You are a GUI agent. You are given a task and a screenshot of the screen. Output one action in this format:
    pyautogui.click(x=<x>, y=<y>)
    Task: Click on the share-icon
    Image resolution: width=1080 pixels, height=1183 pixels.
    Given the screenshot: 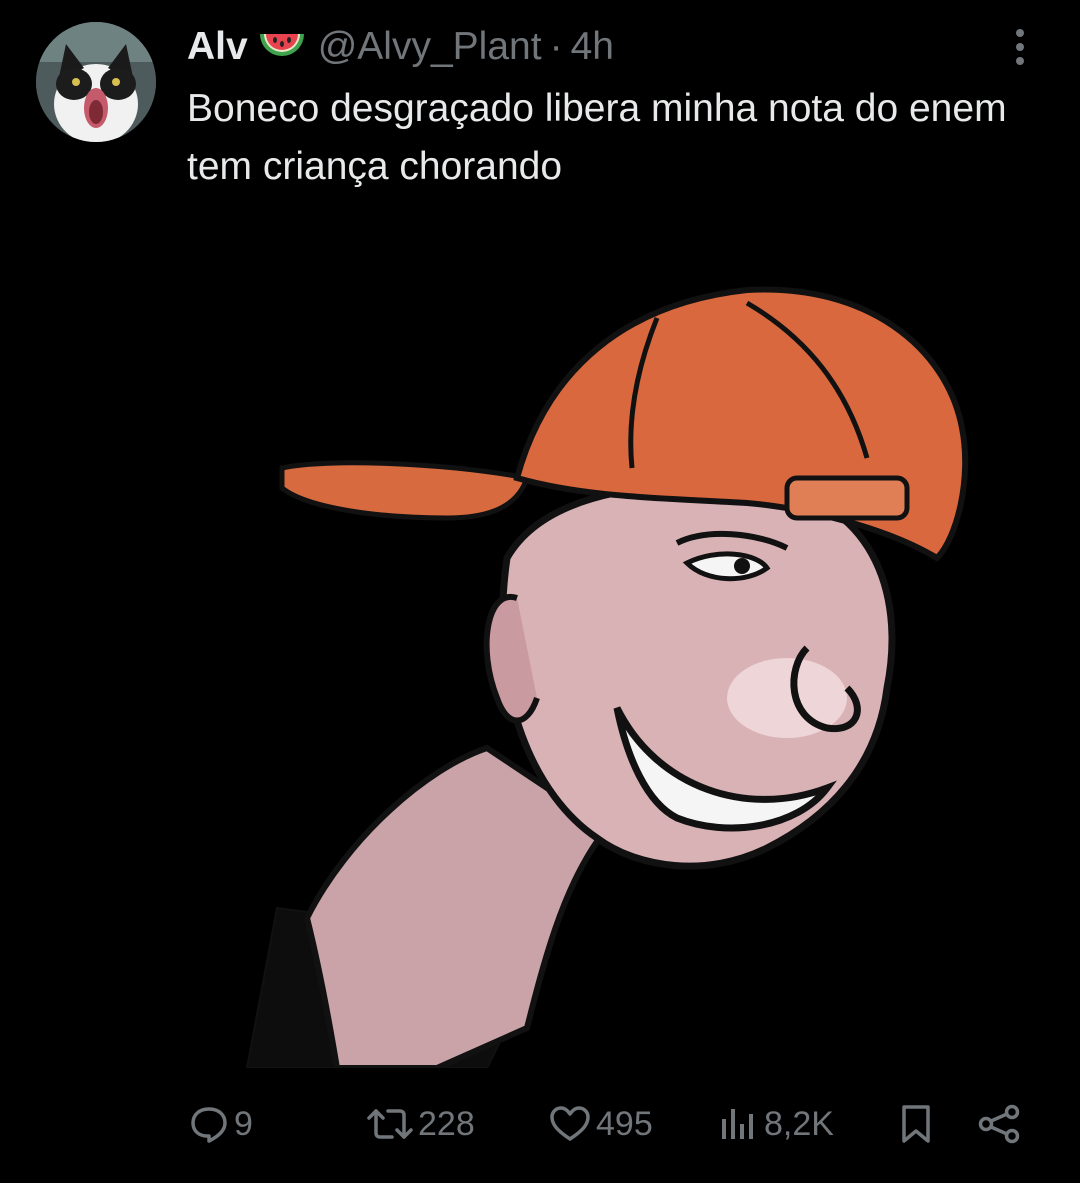 What is the action you would take?
    pyautogui.click(x=999, y=1124)
    